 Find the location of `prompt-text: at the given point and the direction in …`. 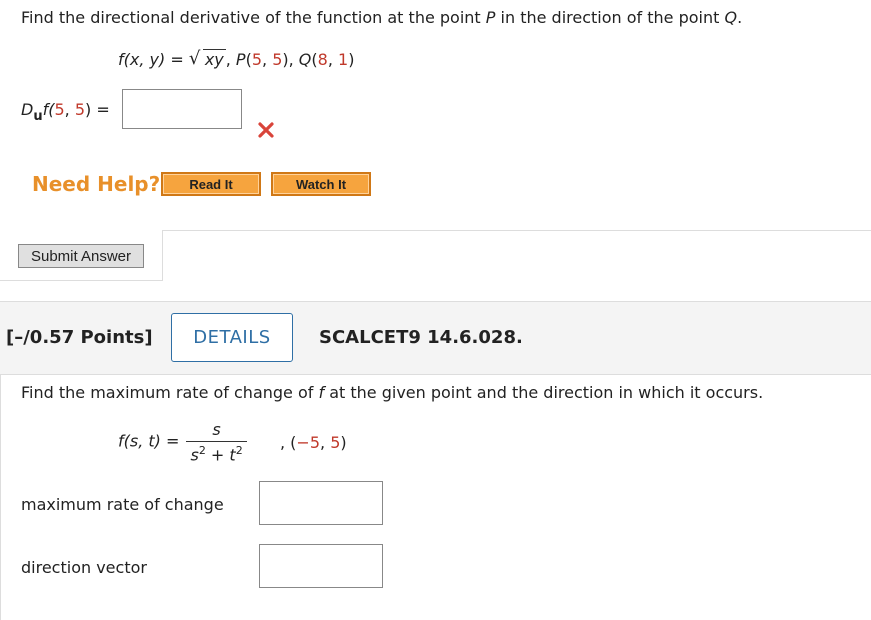

prompt-text: at the given point and the direction in … is located at coordinates (544, 392).